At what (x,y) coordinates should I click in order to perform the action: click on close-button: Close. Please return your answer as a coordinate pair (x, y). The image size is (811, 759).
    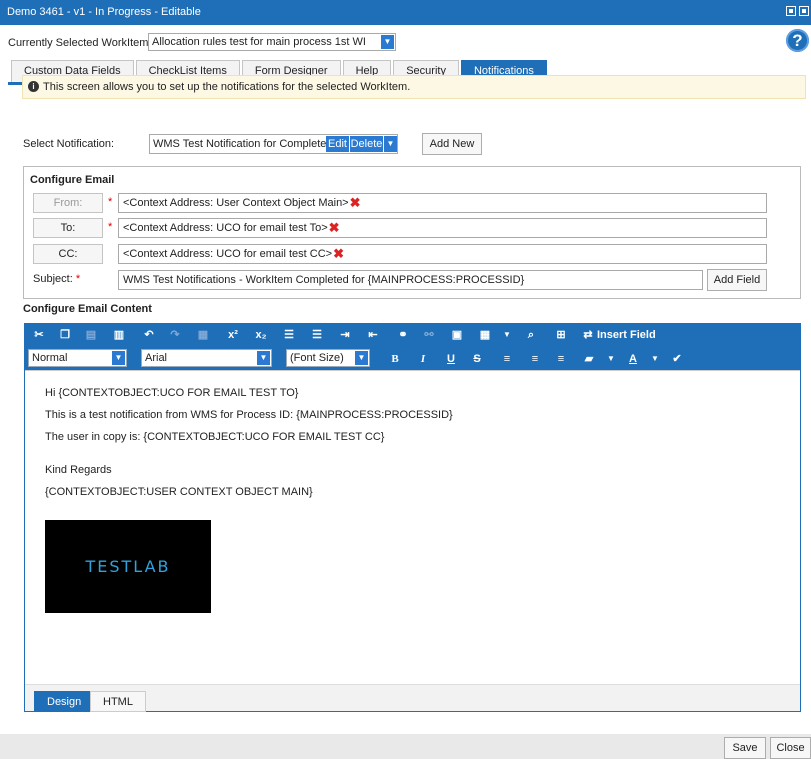
    Looking at the image, I should click on (790, 748).